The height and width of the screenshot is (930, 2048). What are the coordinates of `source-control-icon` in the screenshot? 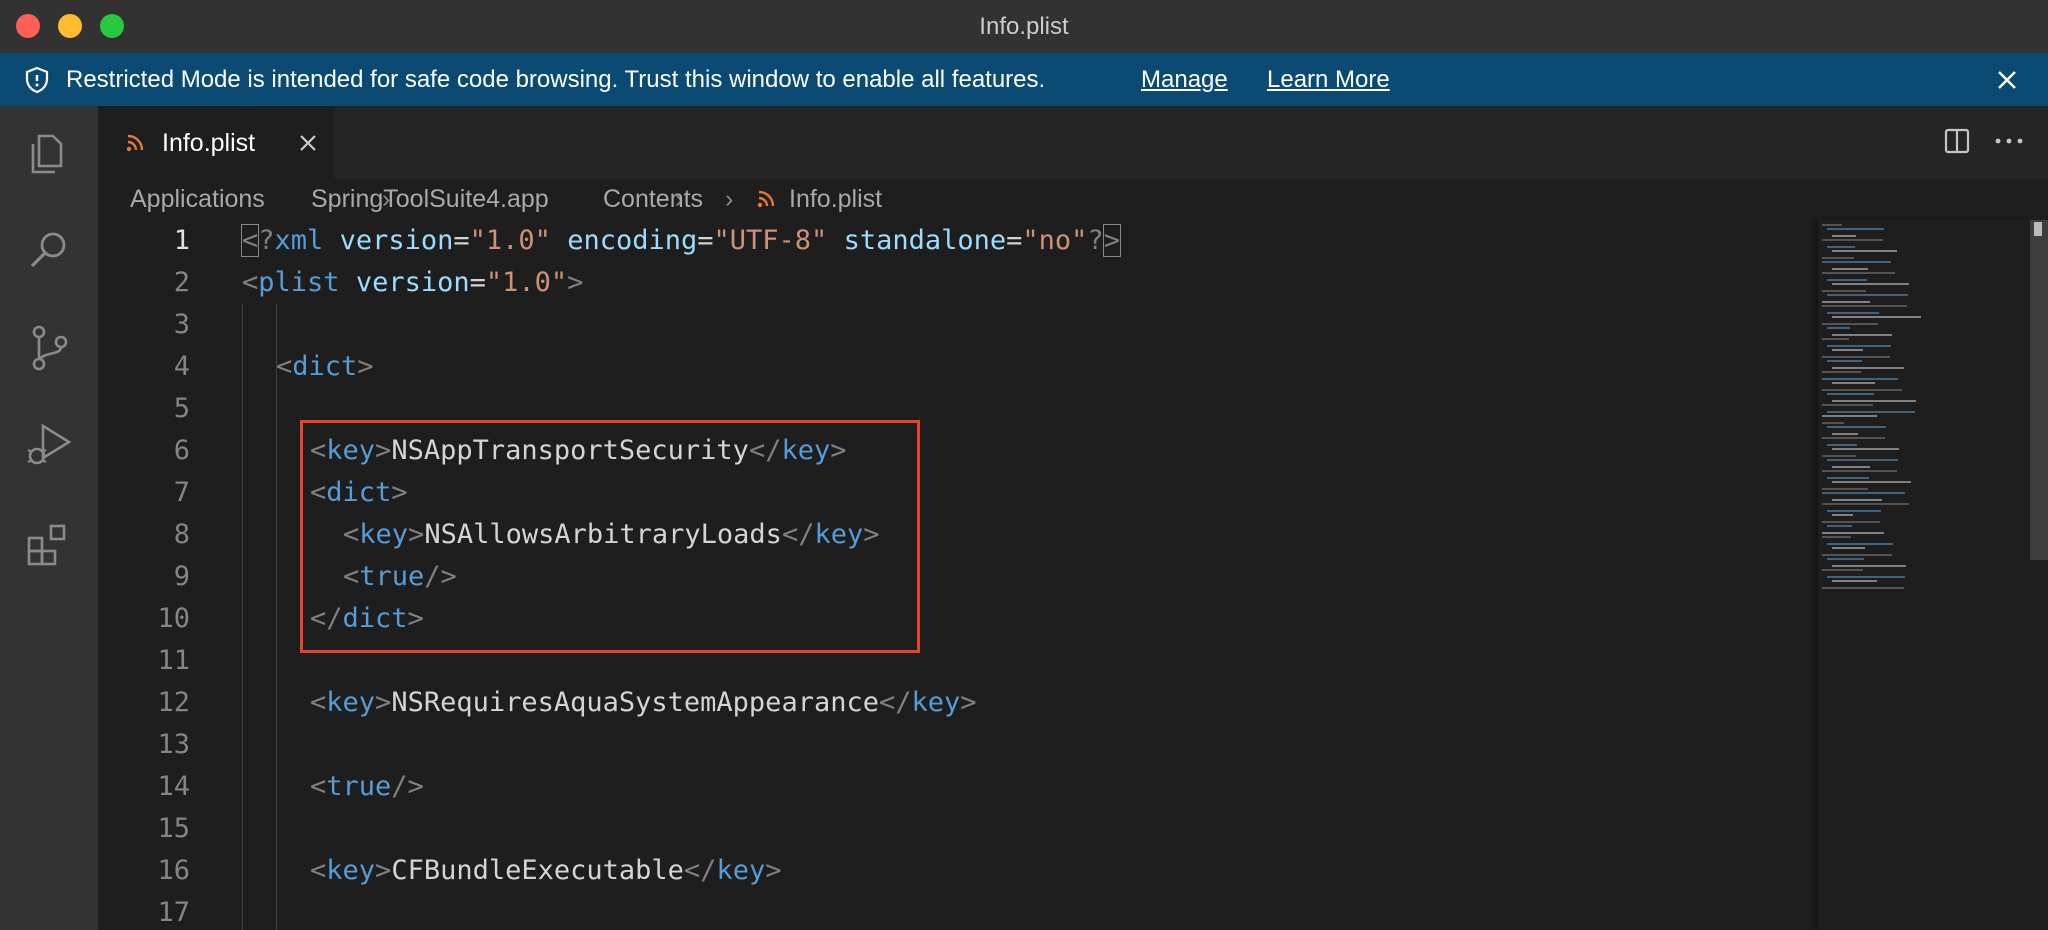 It's located at (49, 348).